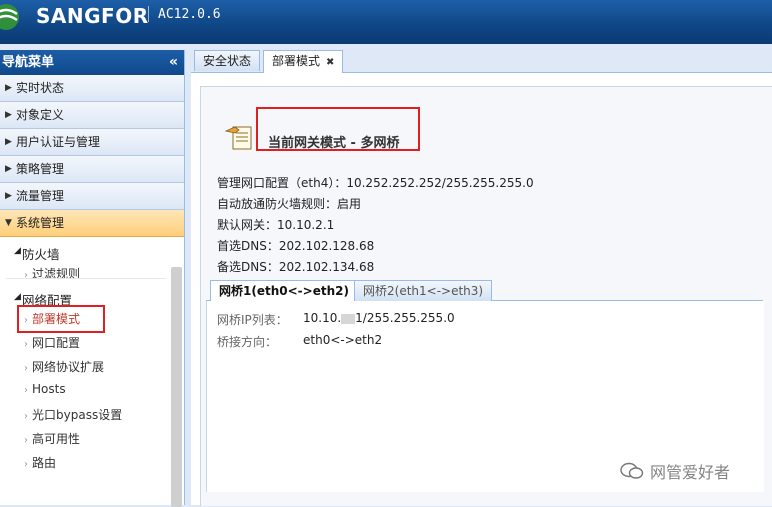 The width and height of the screenshot is (772, 507). What do you see at coordinates (77, 415) in the screenshot?
I see `tree-item-label: 光口bypass设置` at bounding box center [77, 415].